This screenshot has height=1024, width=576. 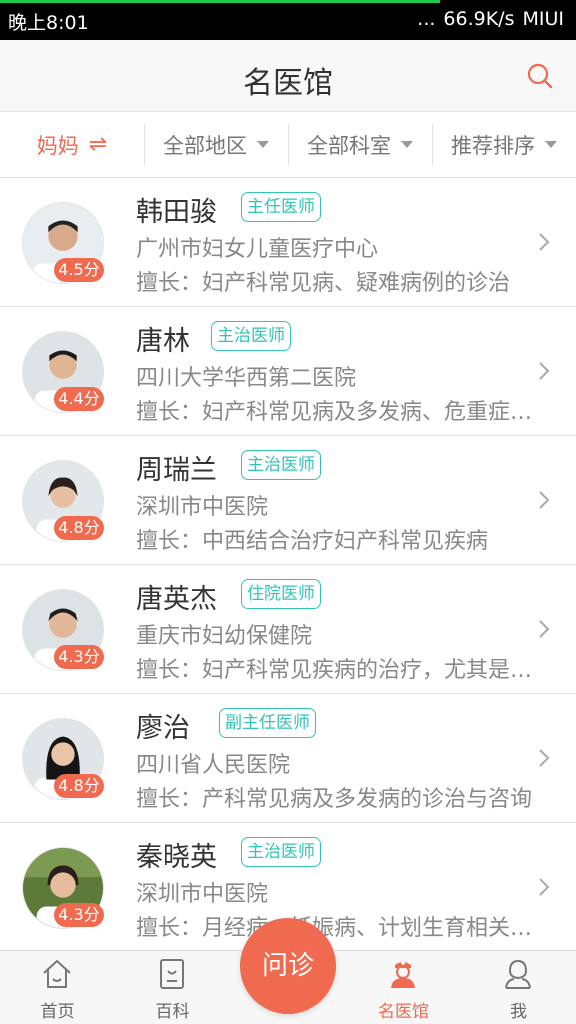 What do you see at coordinates (246, 378) in the screenshot?
I see `doctor-hospital: 四川大学华西第二医院` at bounding box center [246, 378].